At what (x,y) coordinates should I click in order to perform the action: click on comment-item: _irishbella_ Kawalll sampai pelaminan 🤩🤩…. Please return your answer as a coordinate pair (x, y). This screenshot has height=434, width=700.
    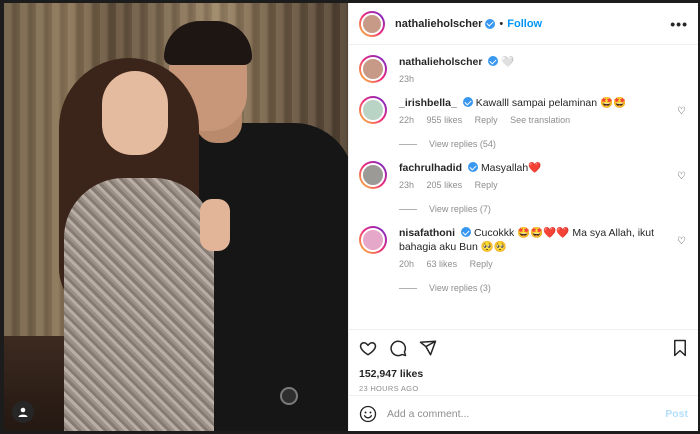
    Looking at the image, I should click on (523, 110).